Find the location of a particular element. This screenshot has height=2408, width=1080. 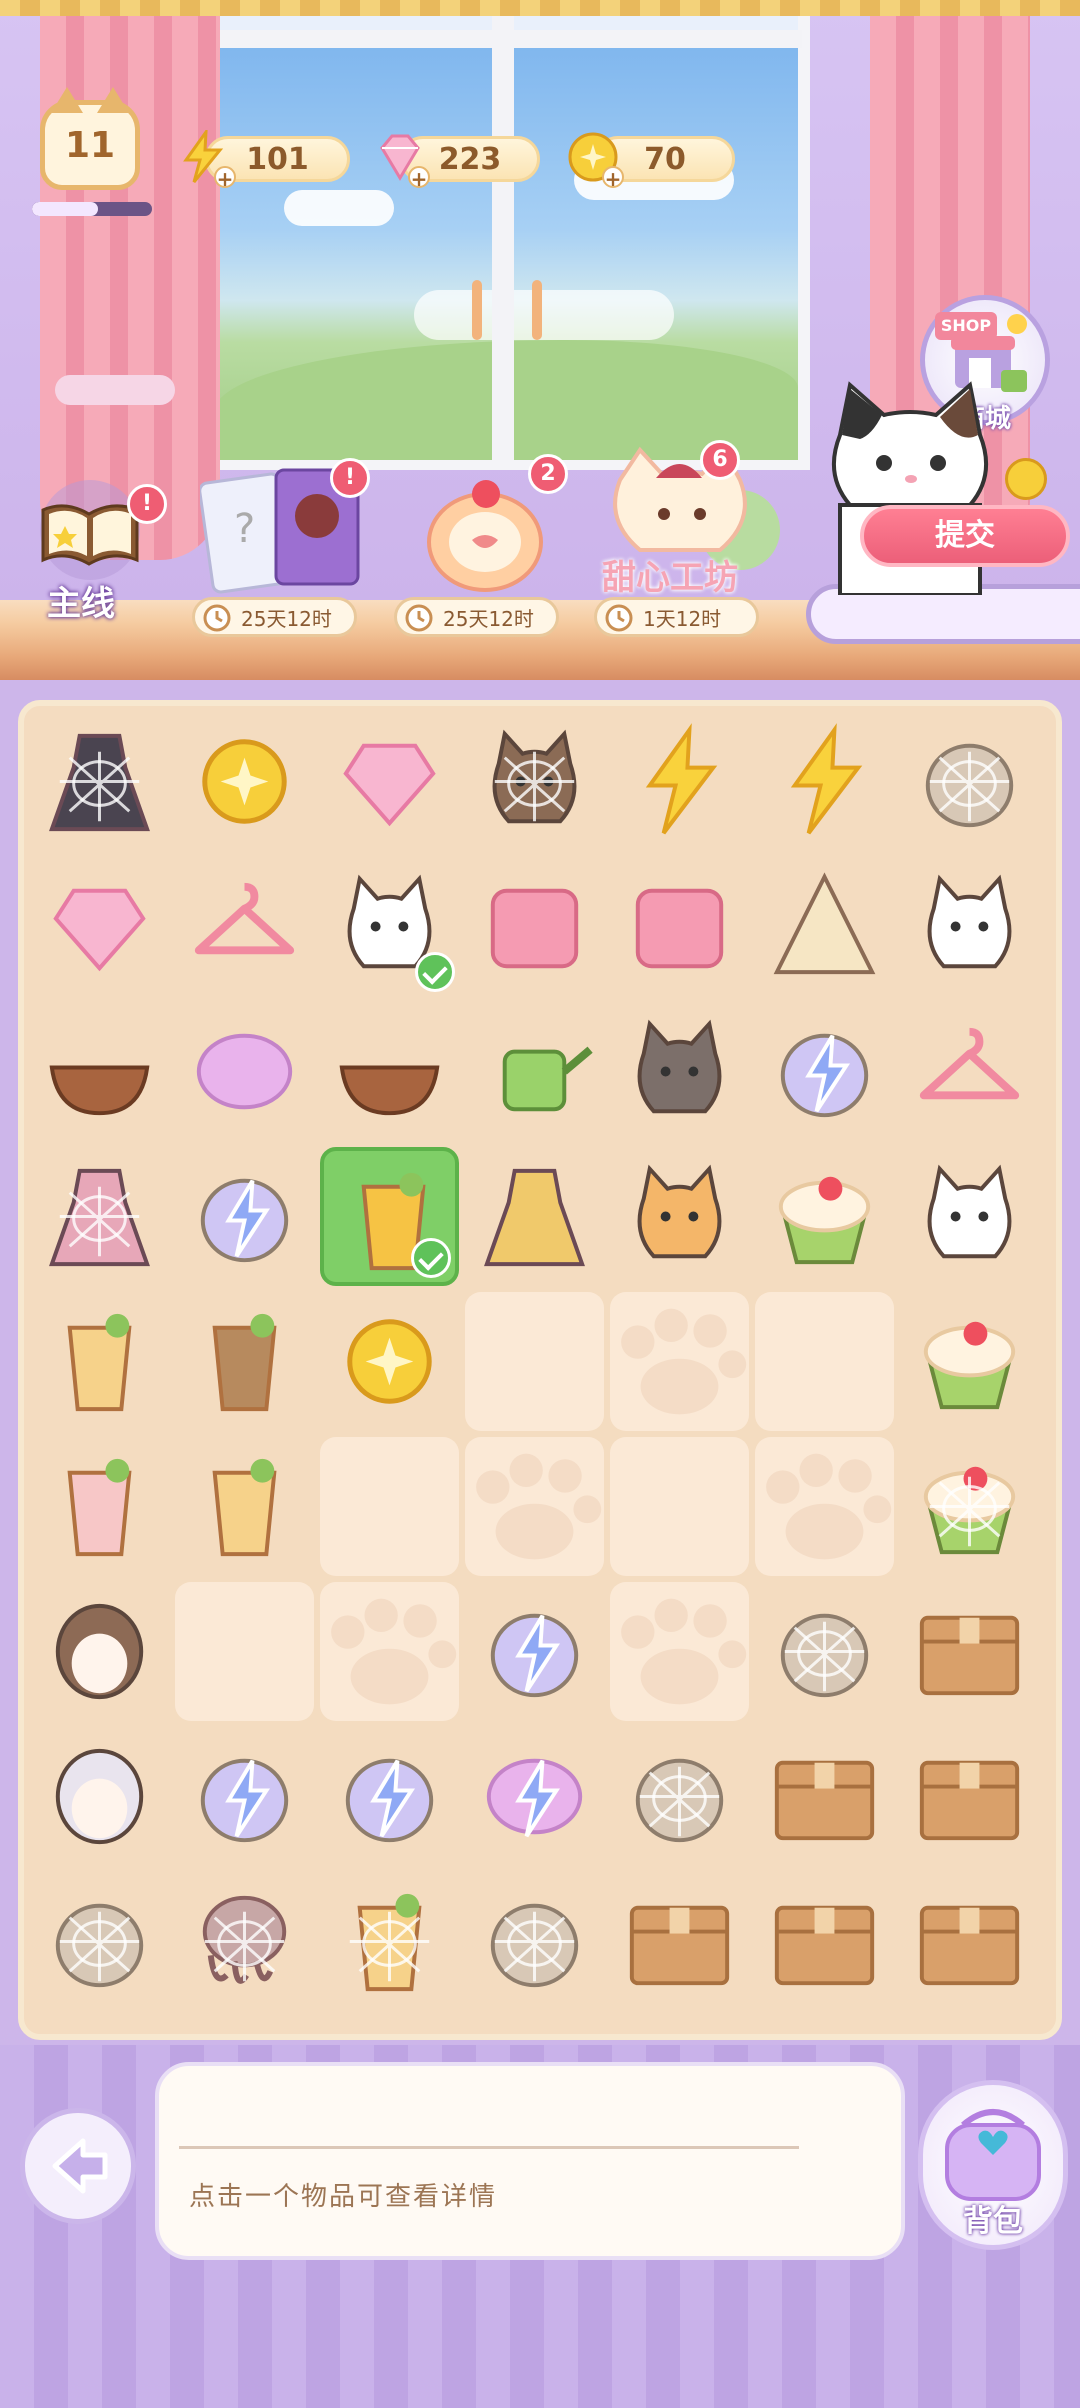

info-hint-text: 点击一个物品可查看详情 is located at coordinates (343, 2197).